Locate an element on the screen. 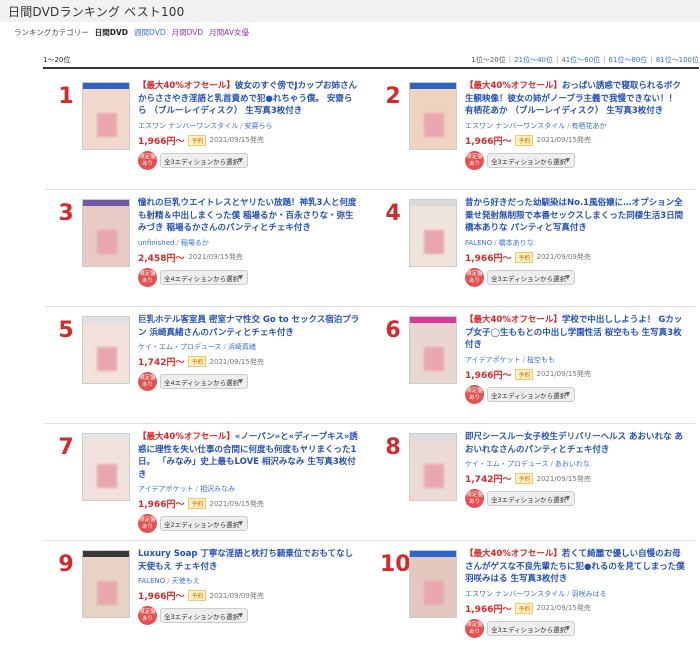 This screenshot has width=700, height=669. category-monthly-dvd: 月間DVD is located at coordinates (188, 32).